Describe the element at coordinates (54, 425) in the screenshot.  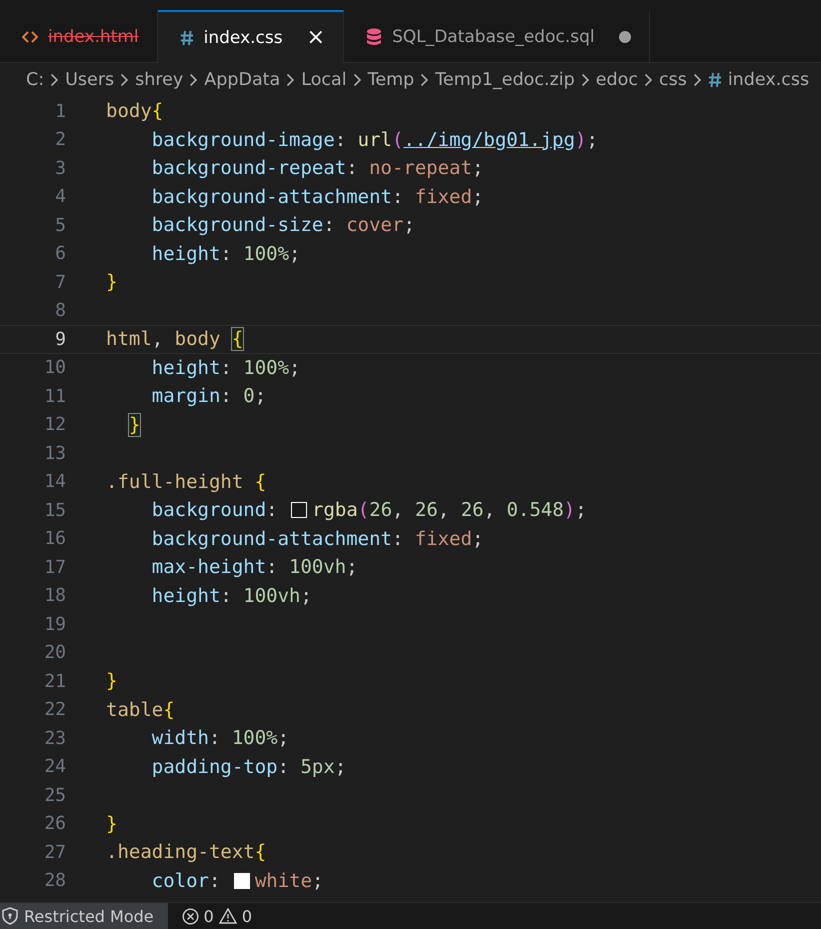
I see `line-number: 12` at that location.